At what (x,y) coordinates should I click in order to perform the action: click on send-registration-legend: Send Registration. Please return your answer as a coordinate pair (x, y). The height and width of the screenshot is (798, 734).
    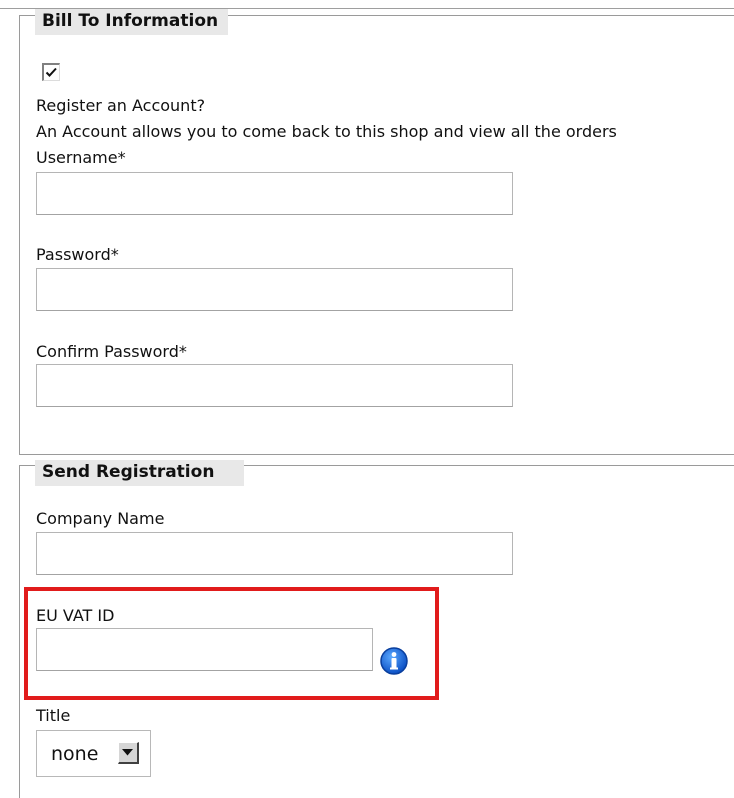
    Looking at the image, I should click on (139, 473).